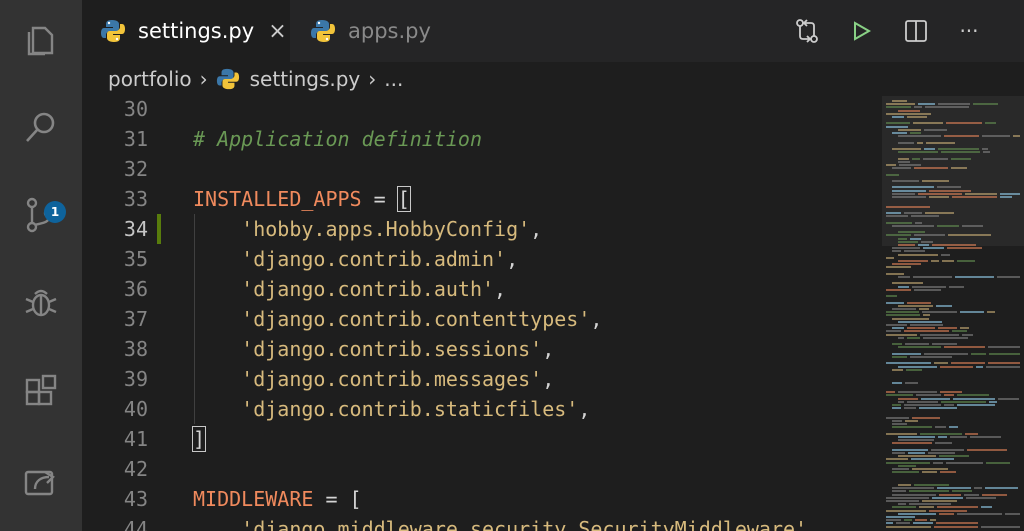  What do you see at coordinates (305, 79) in the screenshot?
I see `breadcrumb-file: settings.py` at bounding box center [305, 79].